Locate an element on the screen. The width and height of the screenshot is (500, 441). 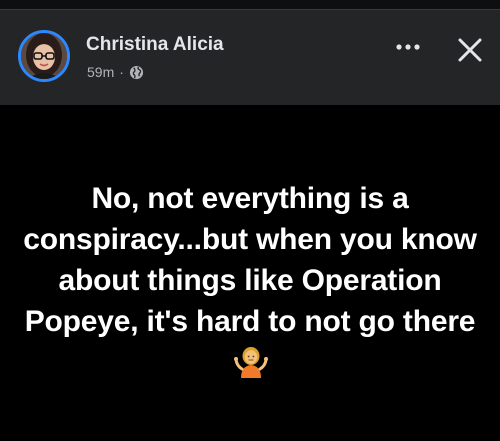
more-options-icon is located at coordinates (408, 47).